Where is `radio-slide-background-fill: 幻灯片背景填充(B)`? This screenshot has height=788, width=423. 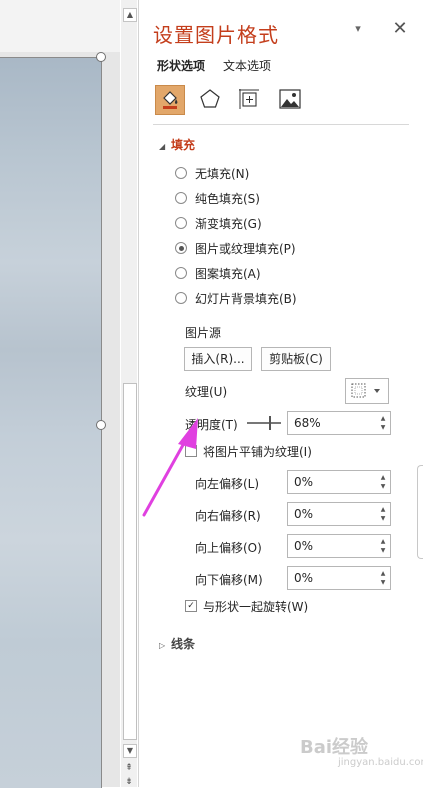 radio-slide-background-fill: 幻灯片背景填充(B) is located at coordinates (236, 298).